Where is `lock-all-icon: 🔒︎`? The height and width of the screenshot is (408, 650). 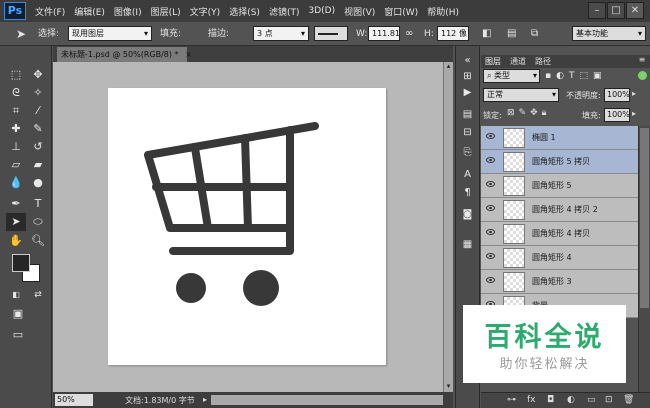 lock-all-icon: 🔒︎ is located at coordinates (546, 113).